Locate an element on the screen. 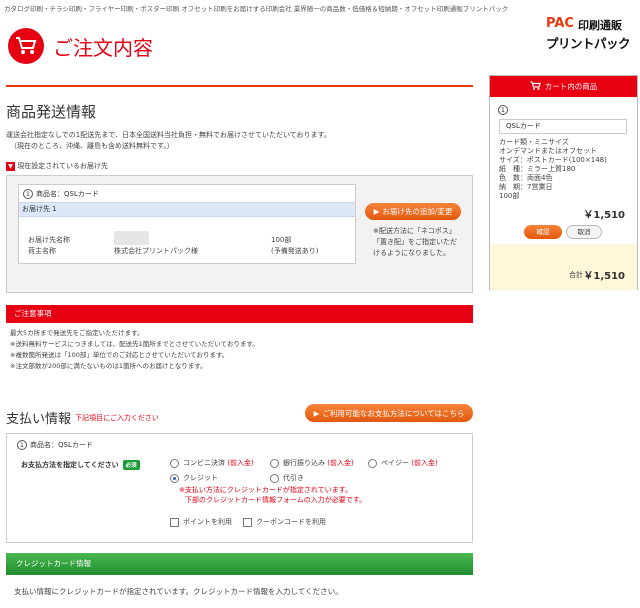 This screenshot has height=608, width=640. radio-cod is located at coordinates (274, 478).